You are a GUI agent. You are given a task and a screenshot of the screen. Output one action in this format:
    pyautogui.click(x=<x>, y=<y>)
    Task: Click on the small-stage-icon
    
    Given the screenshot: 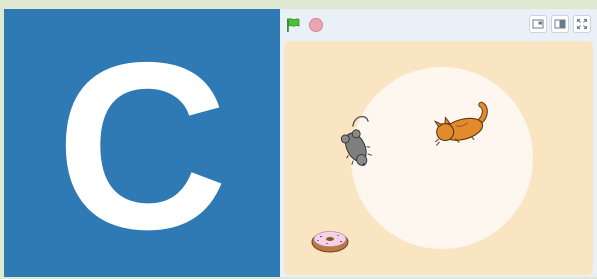 What is the action you would take?
    pyautogui.click(x=538, y=24)
    